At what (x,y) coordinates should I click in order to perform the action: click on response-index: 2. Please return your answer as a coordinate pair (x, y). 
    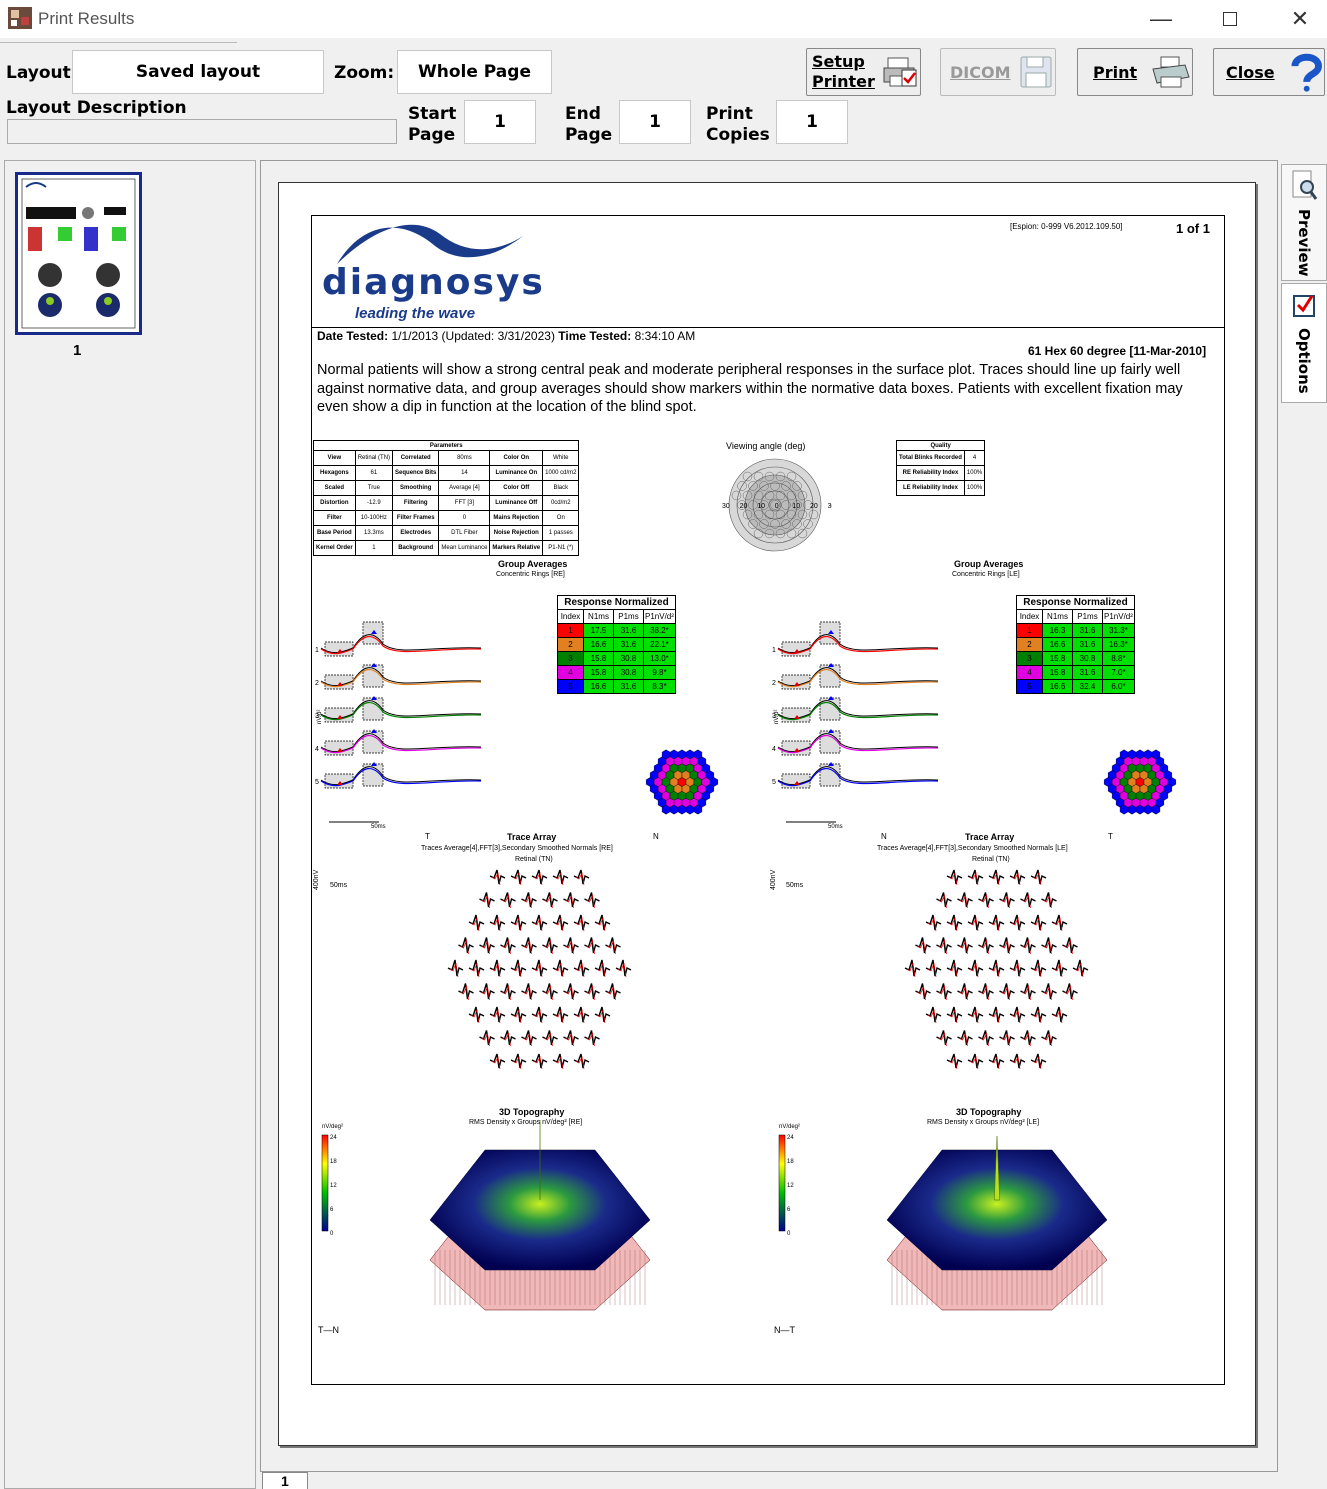
    Looking at the image, I should click on (570, 644).